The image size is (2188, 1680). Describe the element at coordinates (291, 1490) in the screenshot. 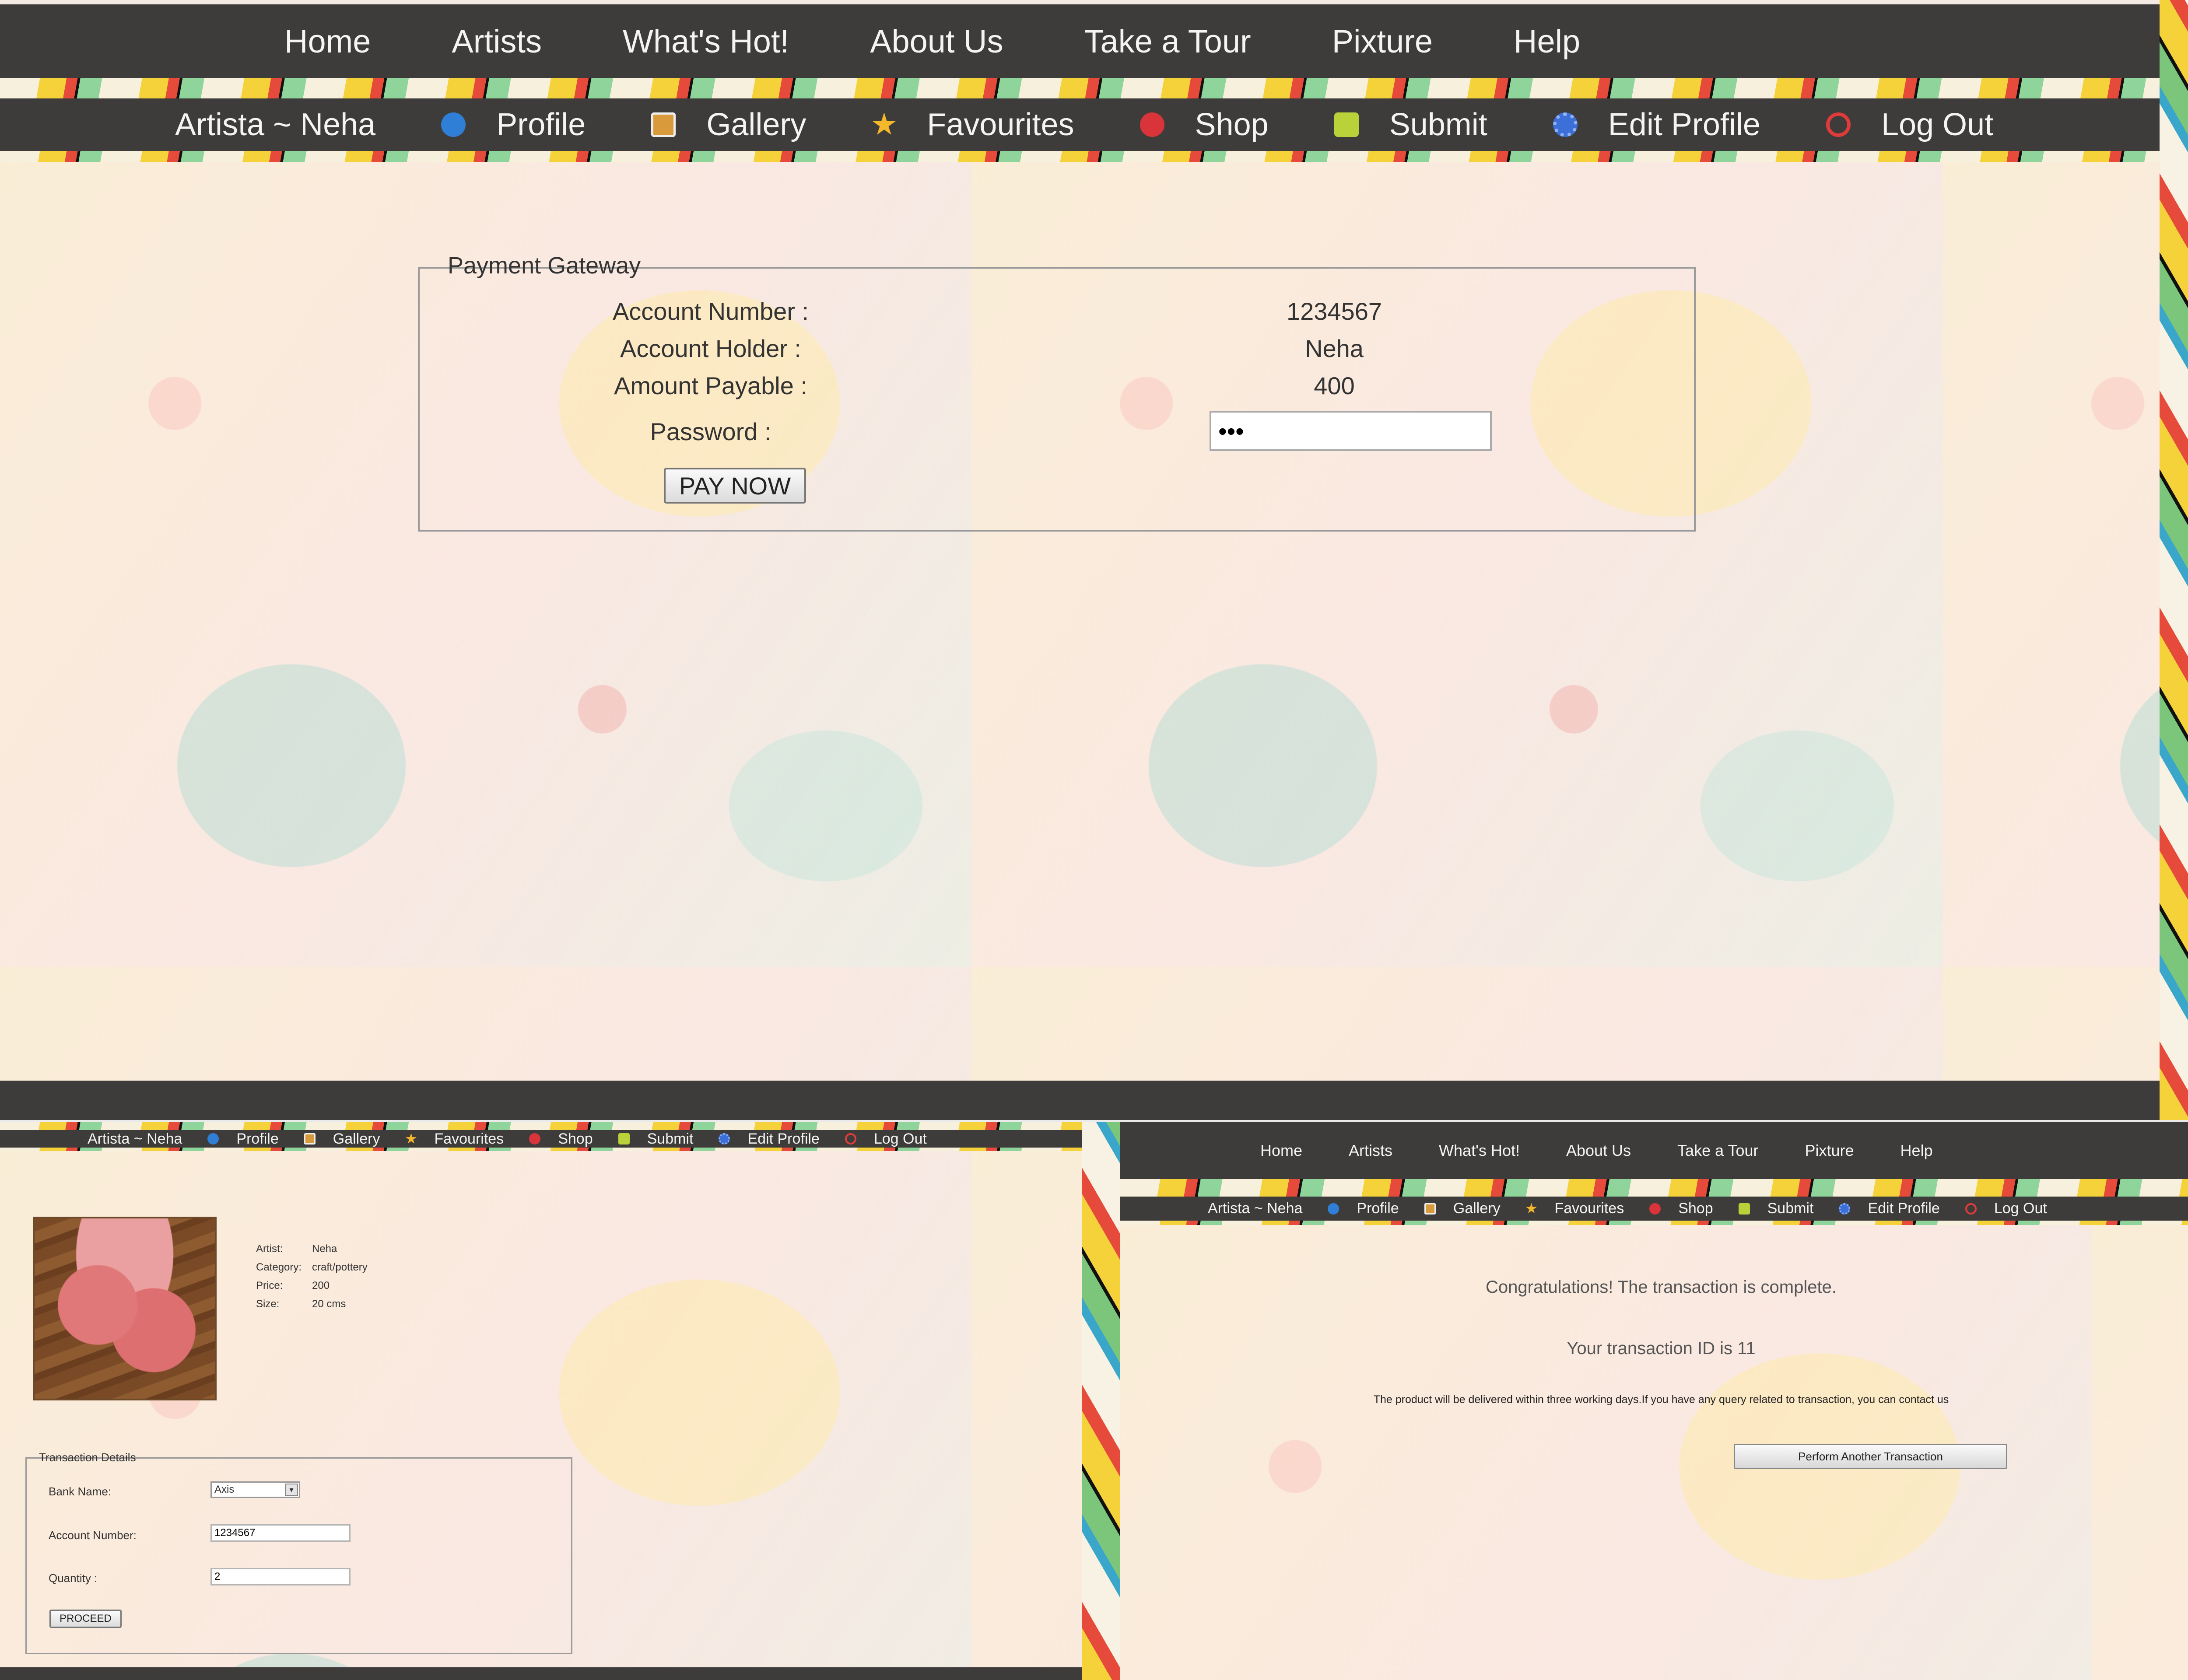

I see `chevron-down-icon: ▾` at that location.